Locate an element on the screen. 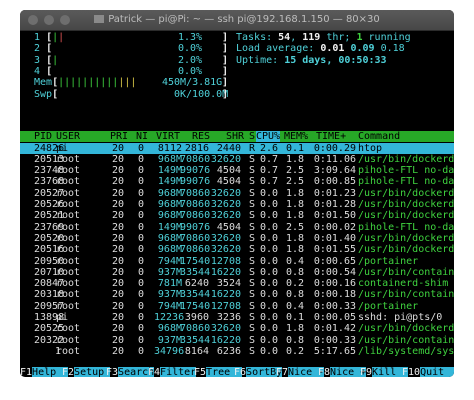 This screenshot has height=400, width=474. column-header-cpu-sorted: CPU% is located at coordinates (268, 137).